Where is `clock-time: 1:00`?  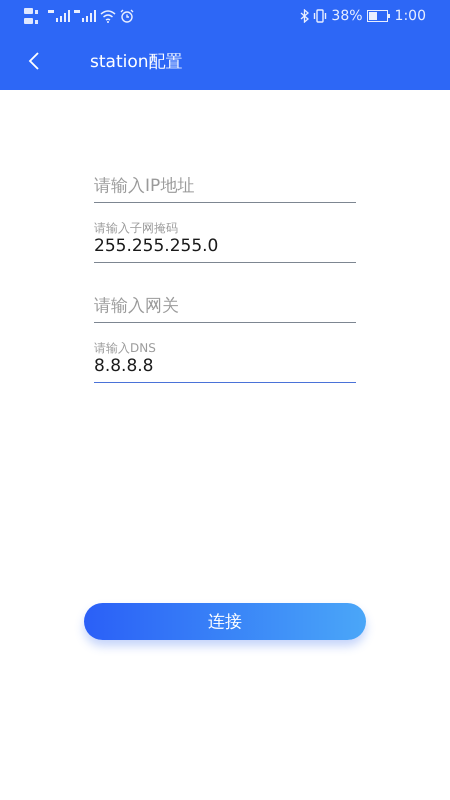 clock-time: 1:00 is located at coordinates (410, 16).